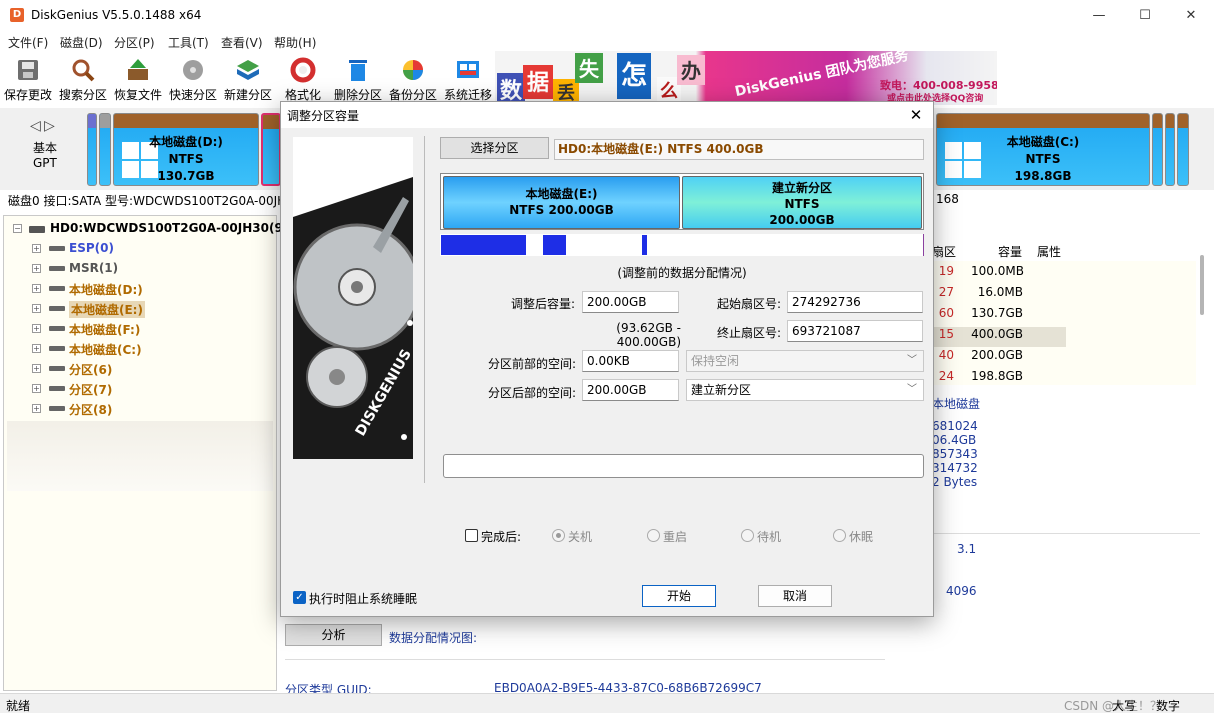 This screenshot has width=1214, height=713. I want to click on partition-block-msr, so click(105, 149).